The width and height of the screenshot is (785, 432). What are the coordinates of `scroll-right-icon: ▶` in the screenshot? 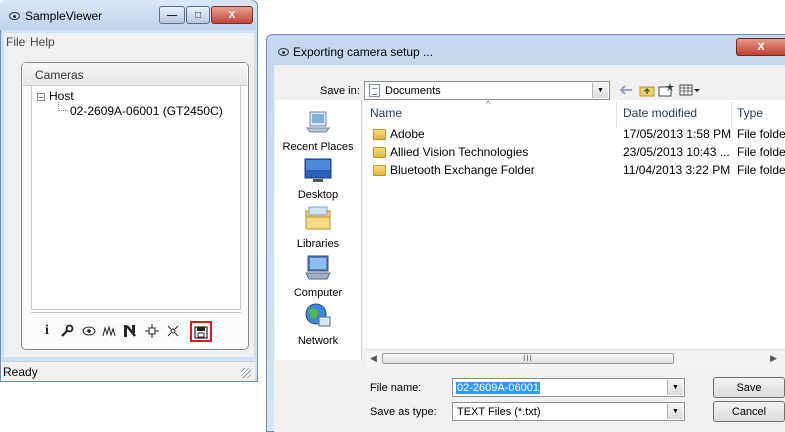 It's located at (773, 358).